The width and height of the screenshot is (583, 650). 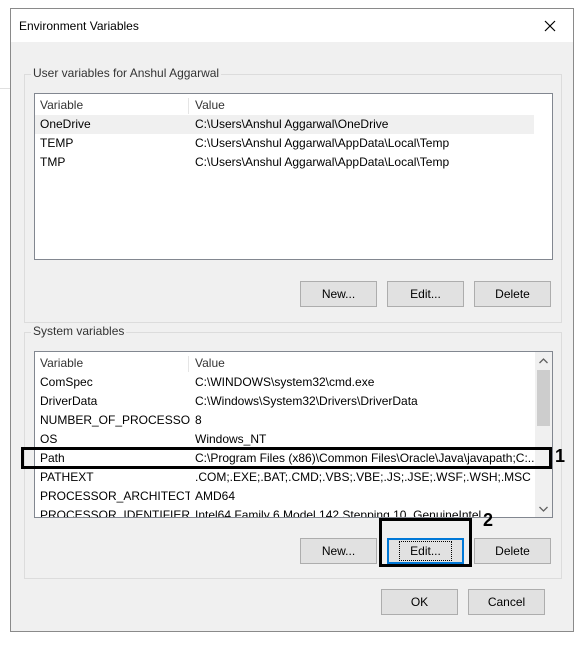 I want to click on edit-highlight-box, so click(x=425, y=542).